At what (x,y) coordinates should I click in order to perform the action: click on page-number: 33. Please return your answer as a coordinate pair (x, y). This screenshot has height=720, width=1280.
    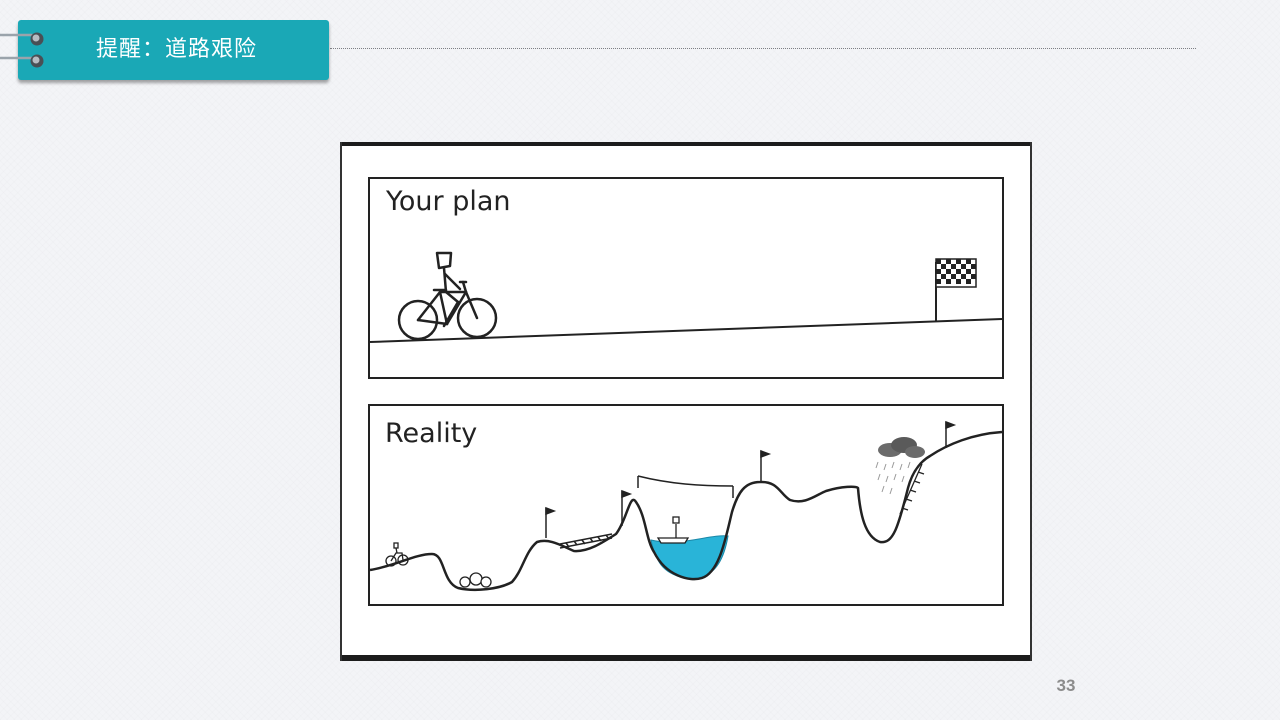
    Looking at the image, I should click on (1066, 685).